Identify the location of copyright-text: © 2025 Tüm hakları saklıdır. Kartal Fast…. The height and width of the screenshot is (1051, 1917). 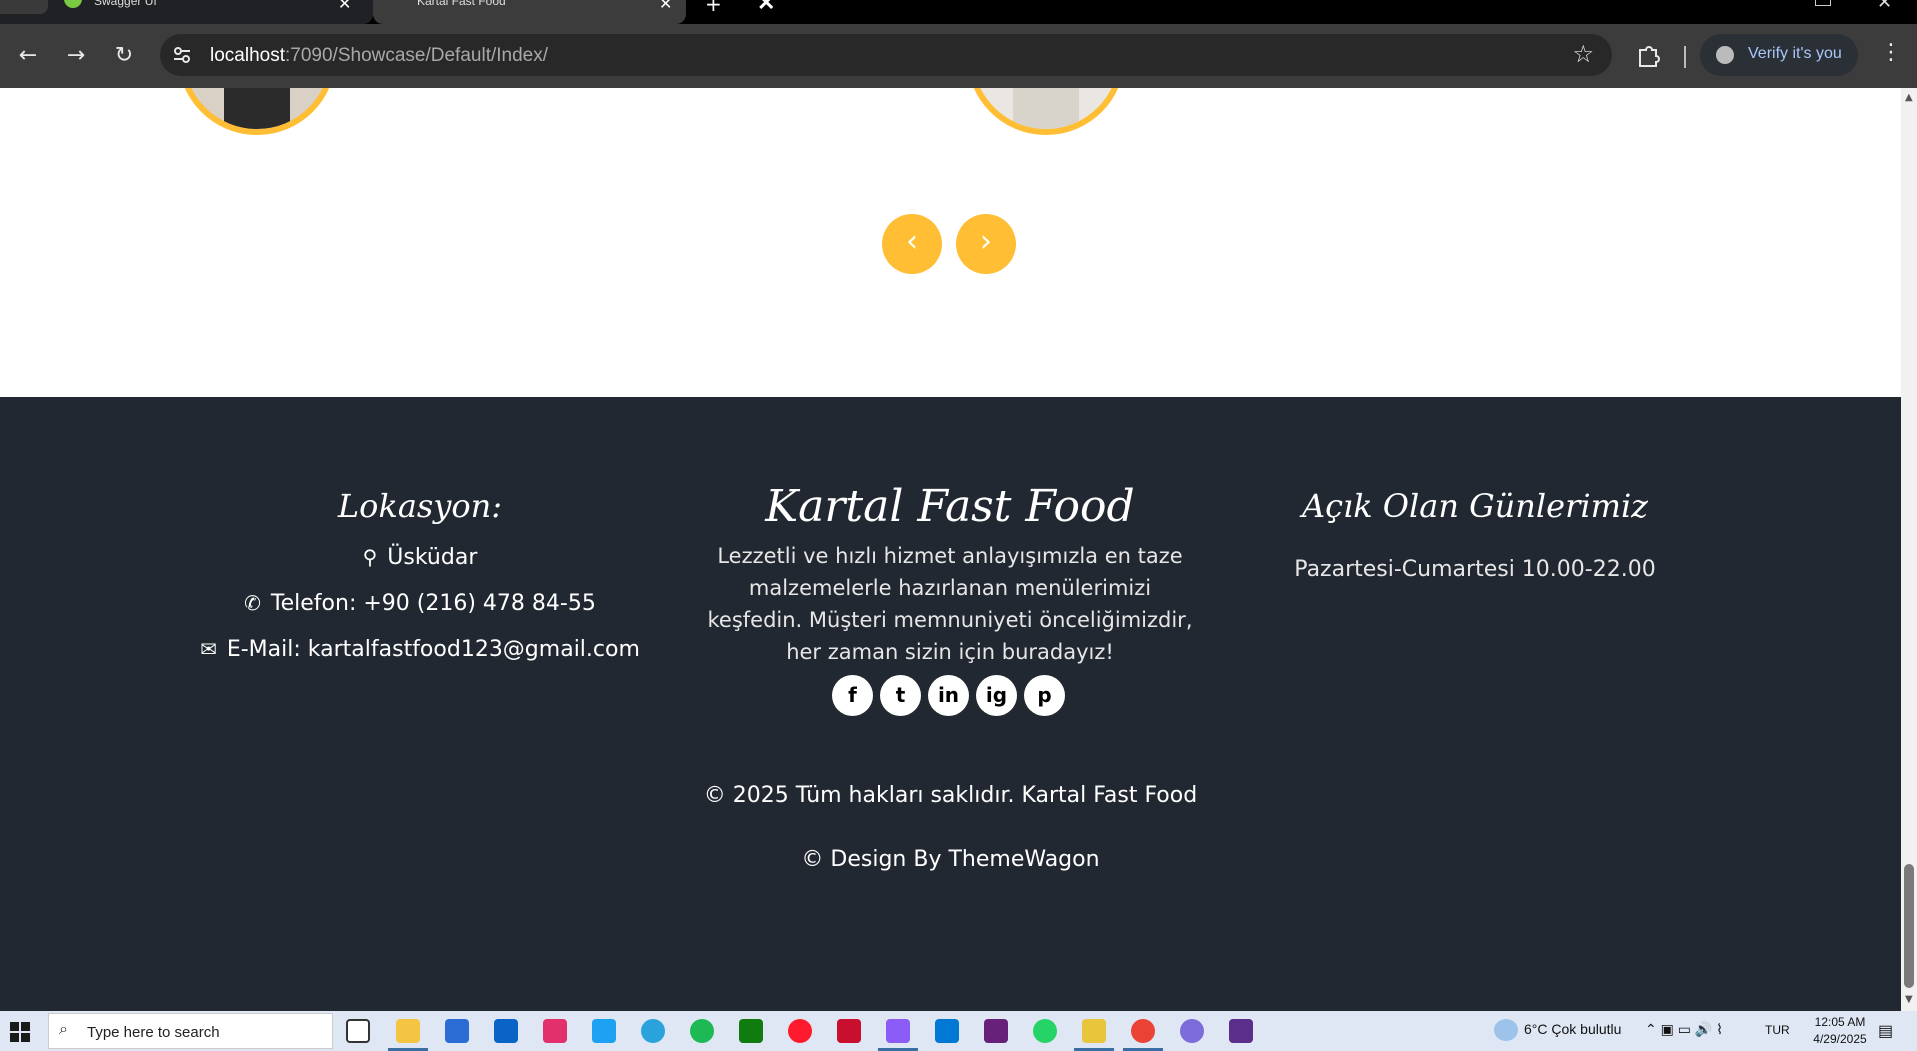
(950, 795).